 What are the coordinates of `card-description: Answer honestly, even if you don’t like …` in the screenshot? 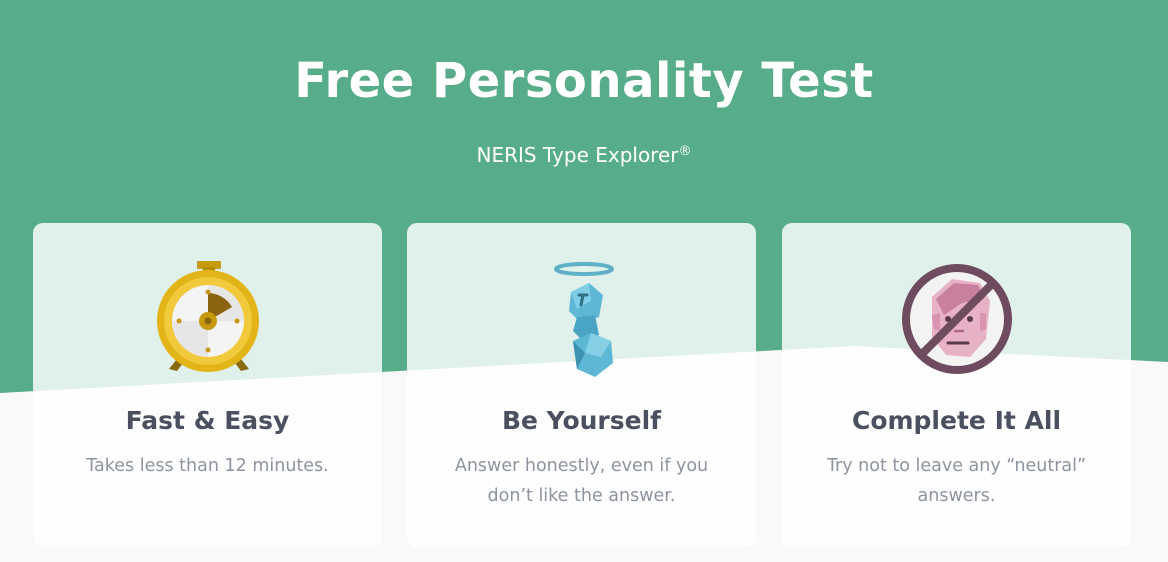 It's located at (581, 481).